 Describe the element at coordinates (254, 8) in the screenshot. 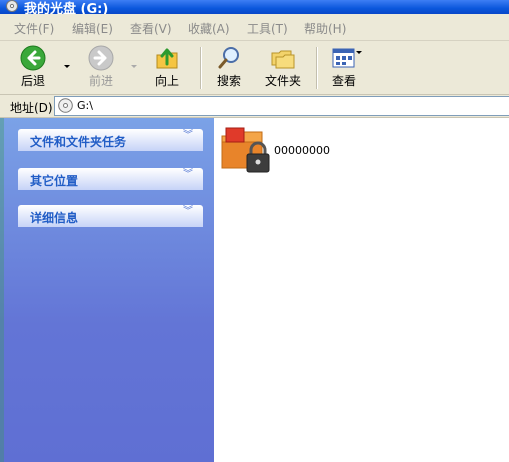

I see `title-bar: 我的光盘 (G:)` at that location.